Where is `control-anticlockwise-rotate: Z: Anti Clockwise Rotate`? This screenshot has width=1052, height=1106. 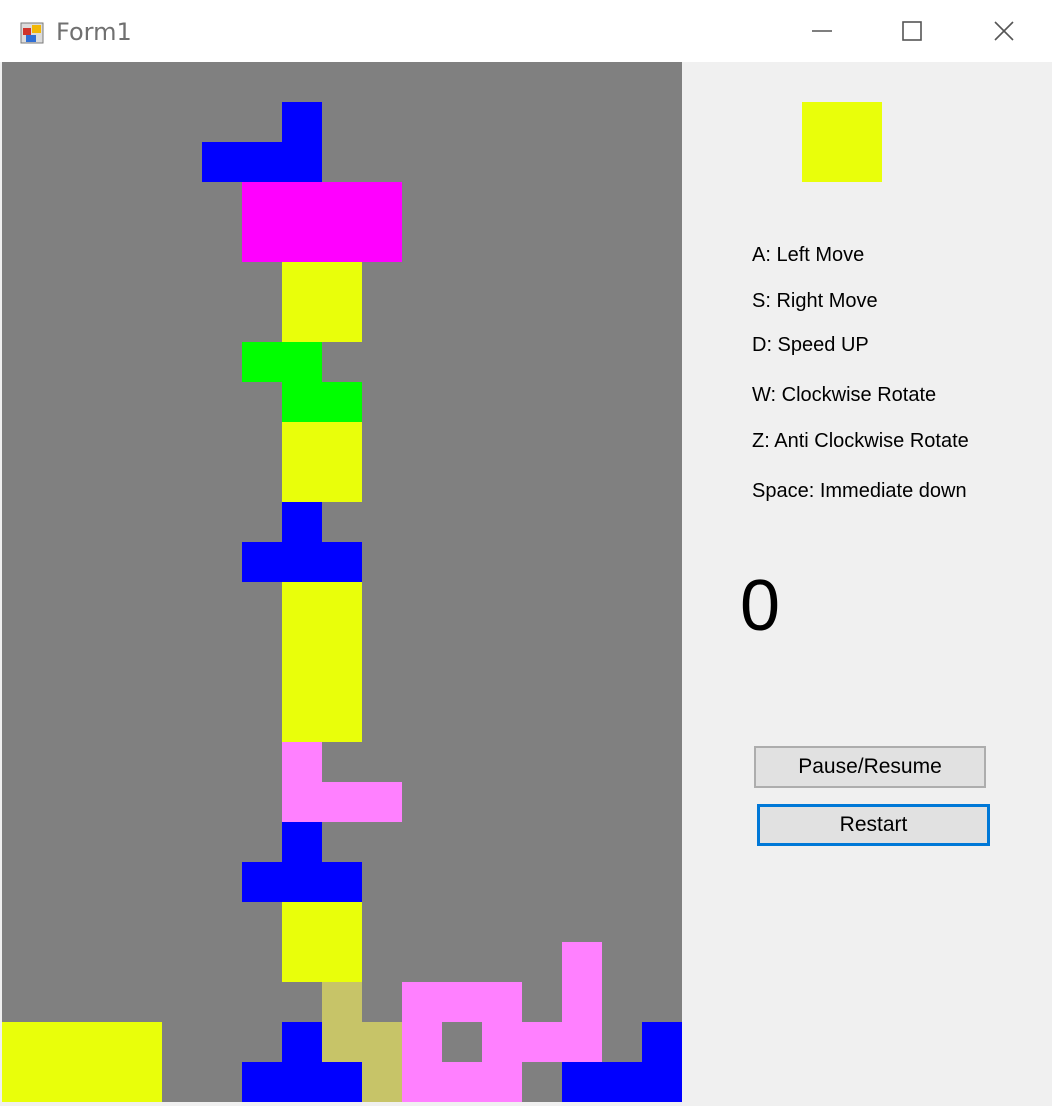 control-anticlockwise-rotate: Z: Anti Clockwise Rotate is located at coordinates (860, 441).